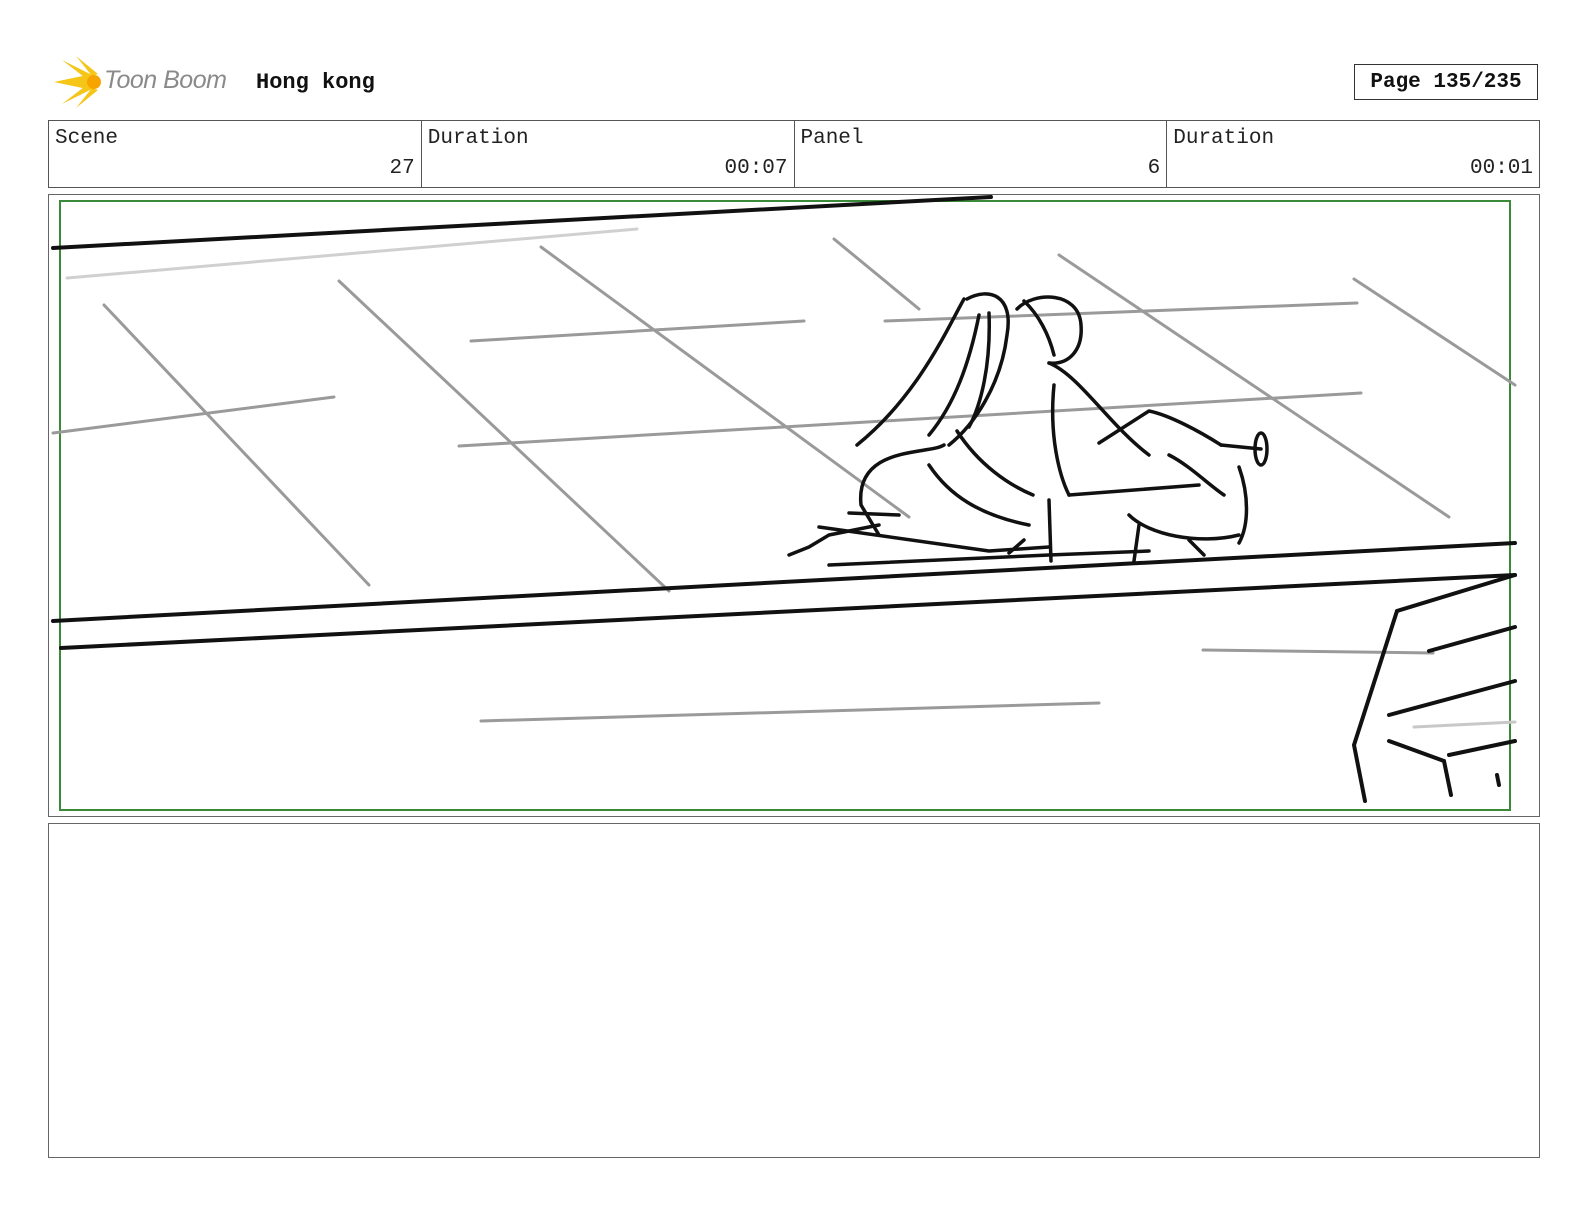 The image size is (1582, 1225). Describe the element at coordinates (1446, 82) in the screenshot. I see `page-indicator: Page 135/235` at that location.